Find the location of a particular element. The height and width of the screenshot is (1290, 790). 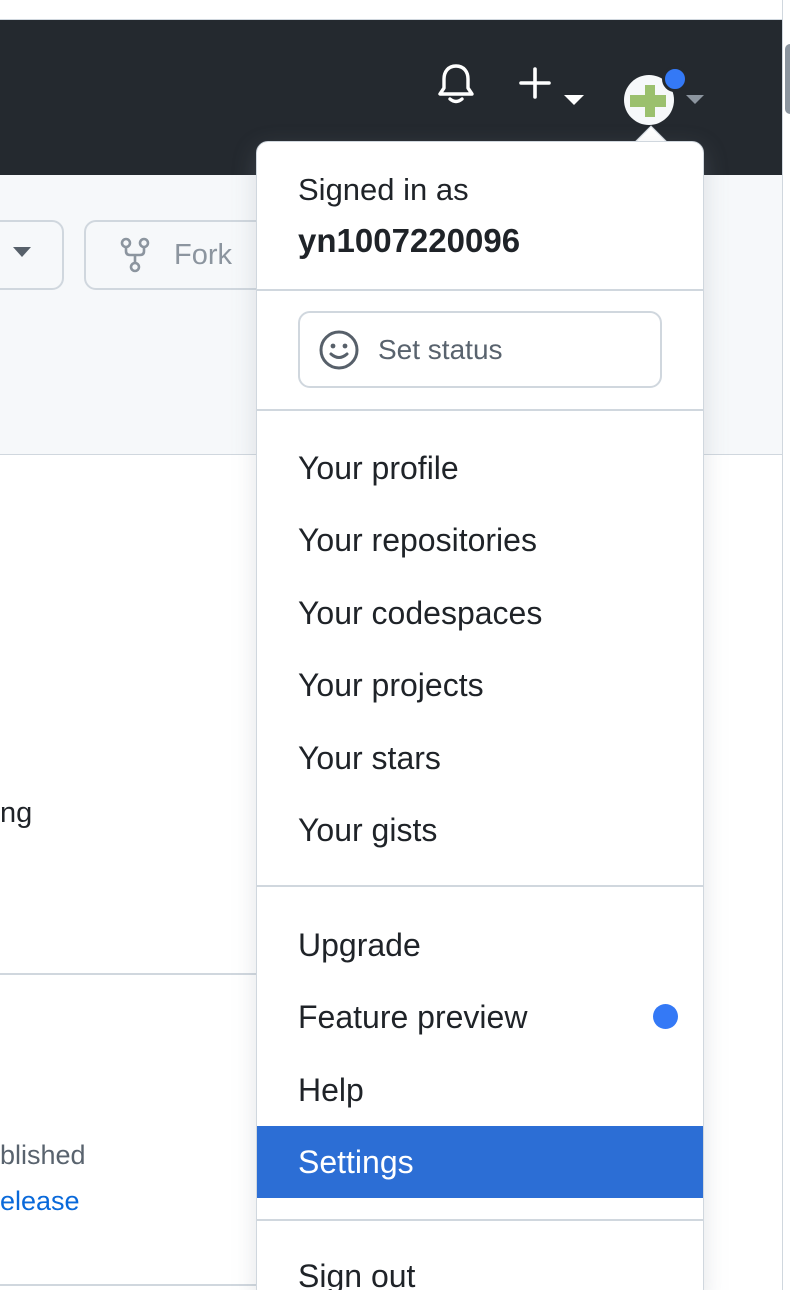

user-menu-caret is located at coordinates (695, 99).